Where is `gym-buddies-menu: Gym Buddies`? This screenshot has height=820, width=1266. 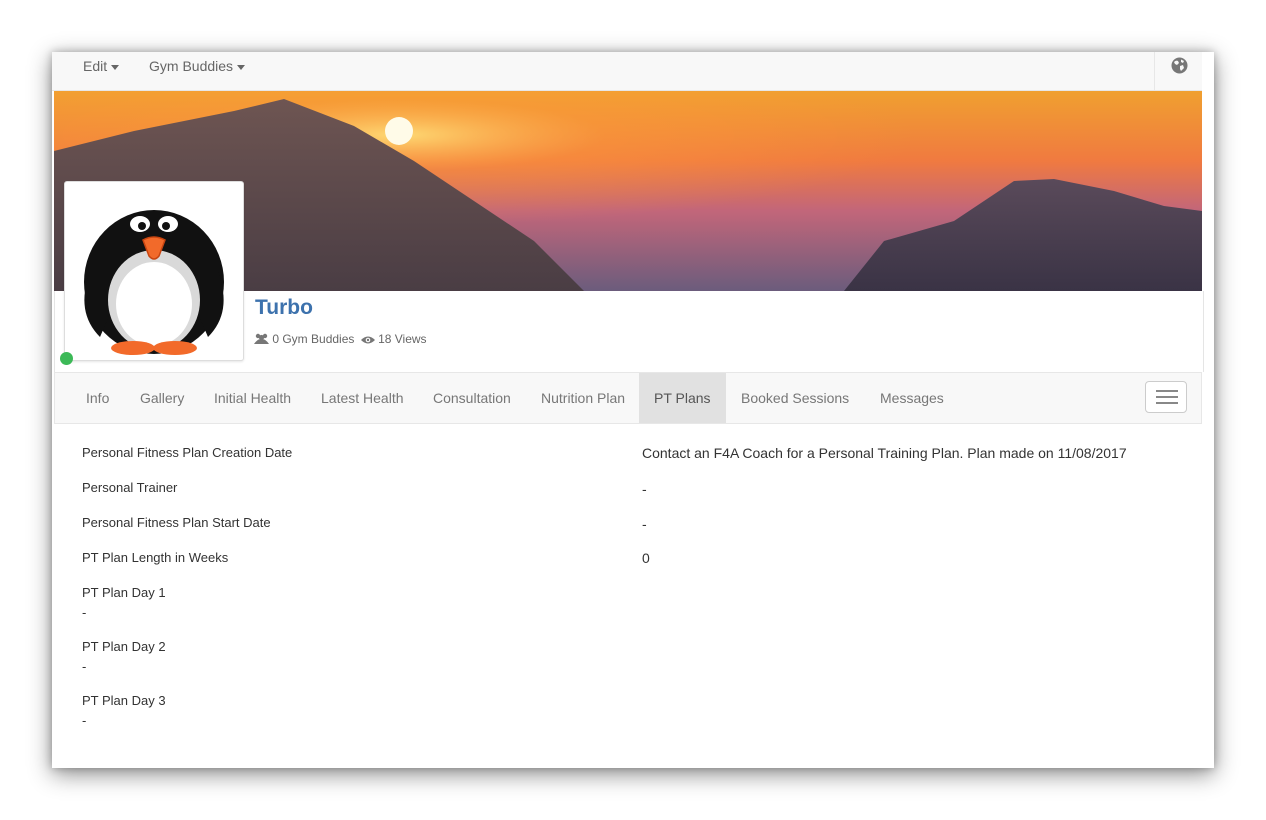
gym-buddies-menu: Gym Buddies is located at coordinates (197, 68).